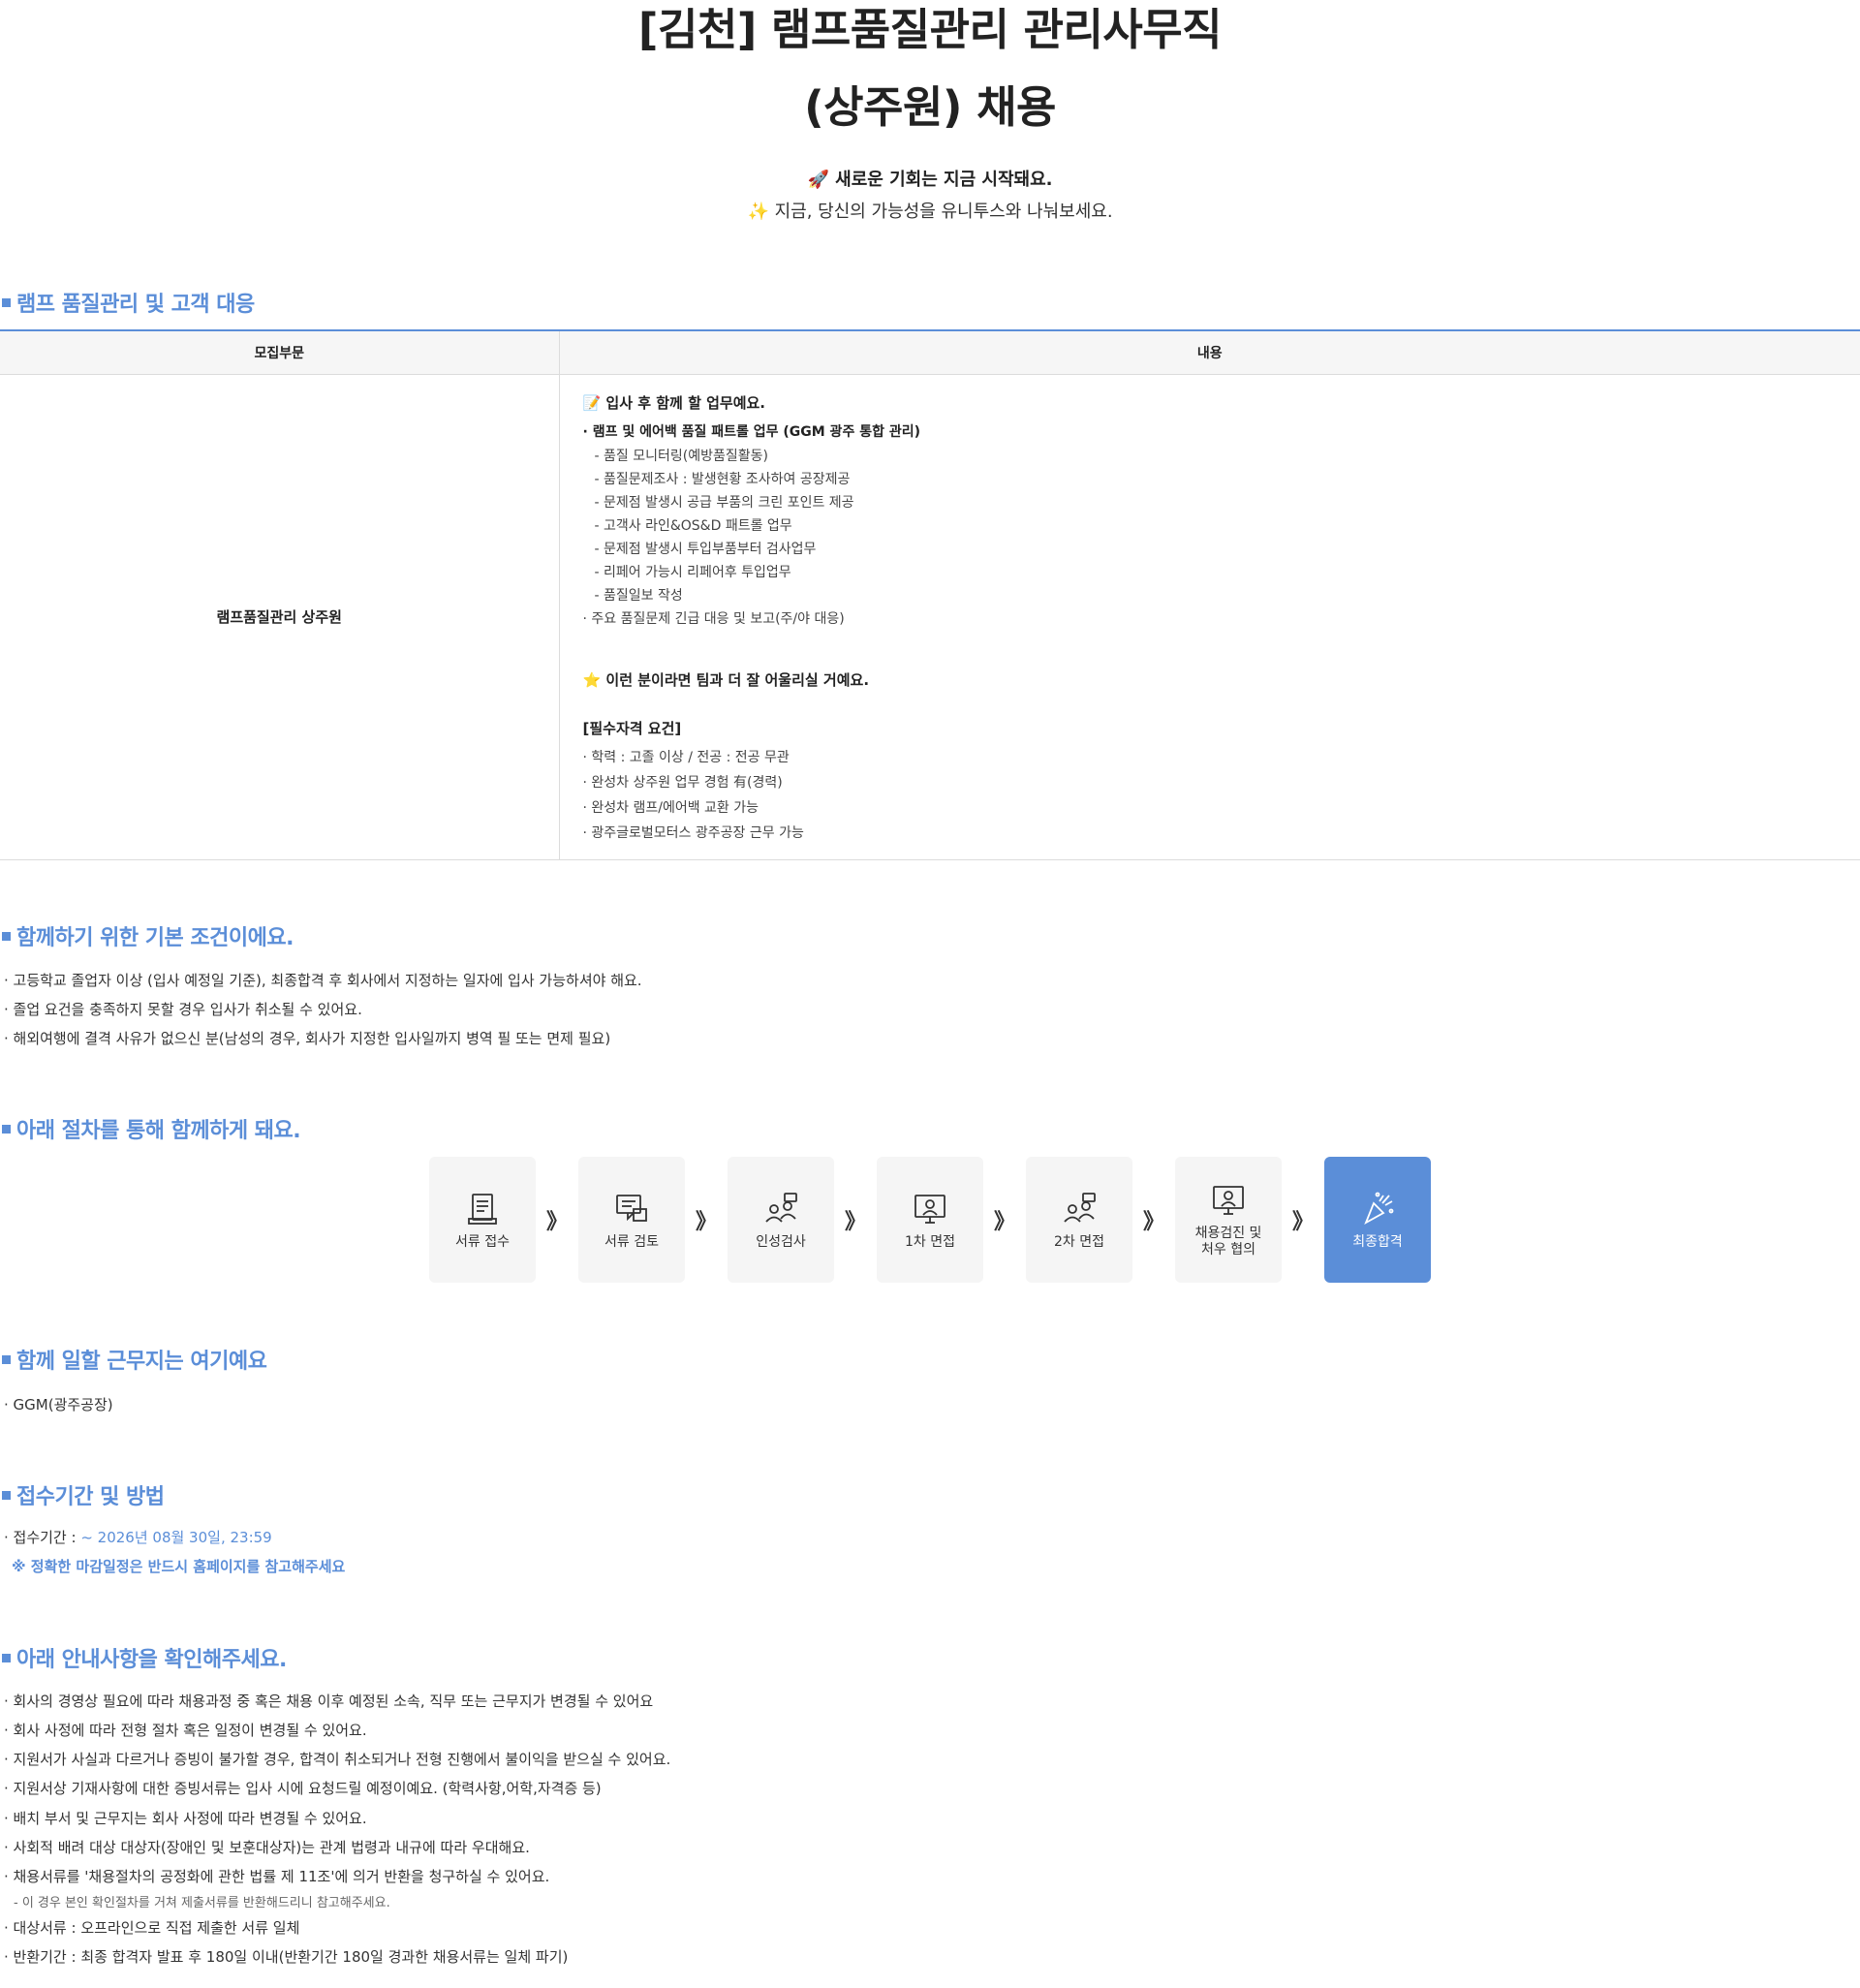 The width and height of the screenshot is (1860, 1988). What do you see at coordinates (781, 1241) in the screenshot?
I see `step-label: 인성검사` at bounding box center [781, 1241].